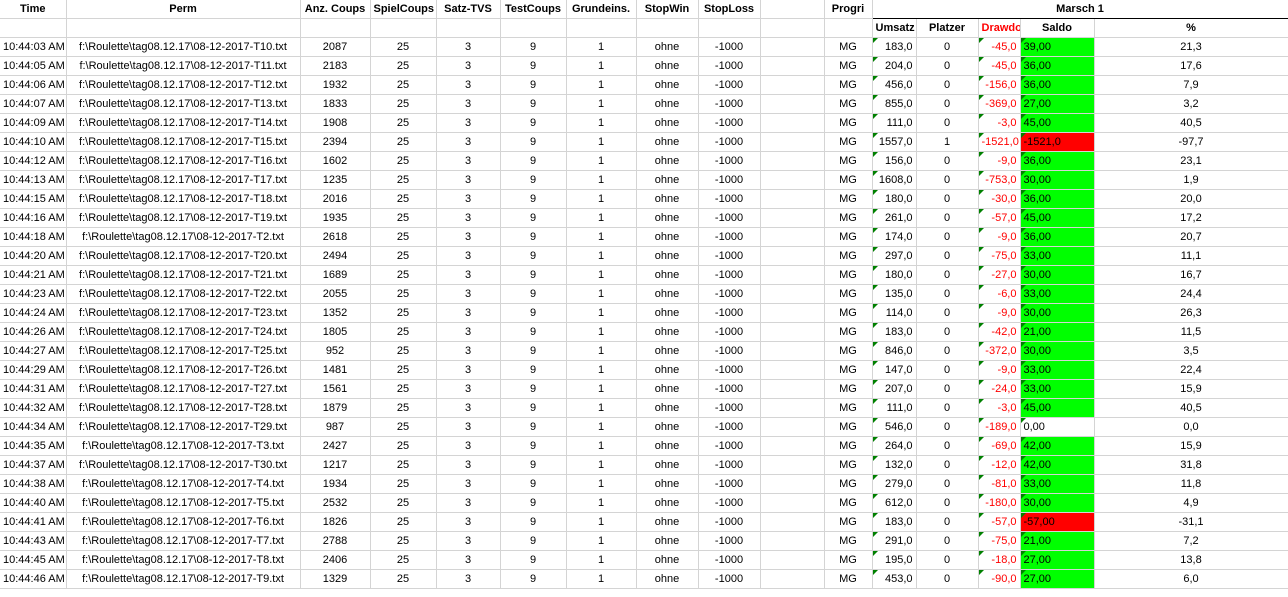 This screenshot has width=1288, height=597. I want to click on cell-drawdown: -180,0, so click(999, 503).